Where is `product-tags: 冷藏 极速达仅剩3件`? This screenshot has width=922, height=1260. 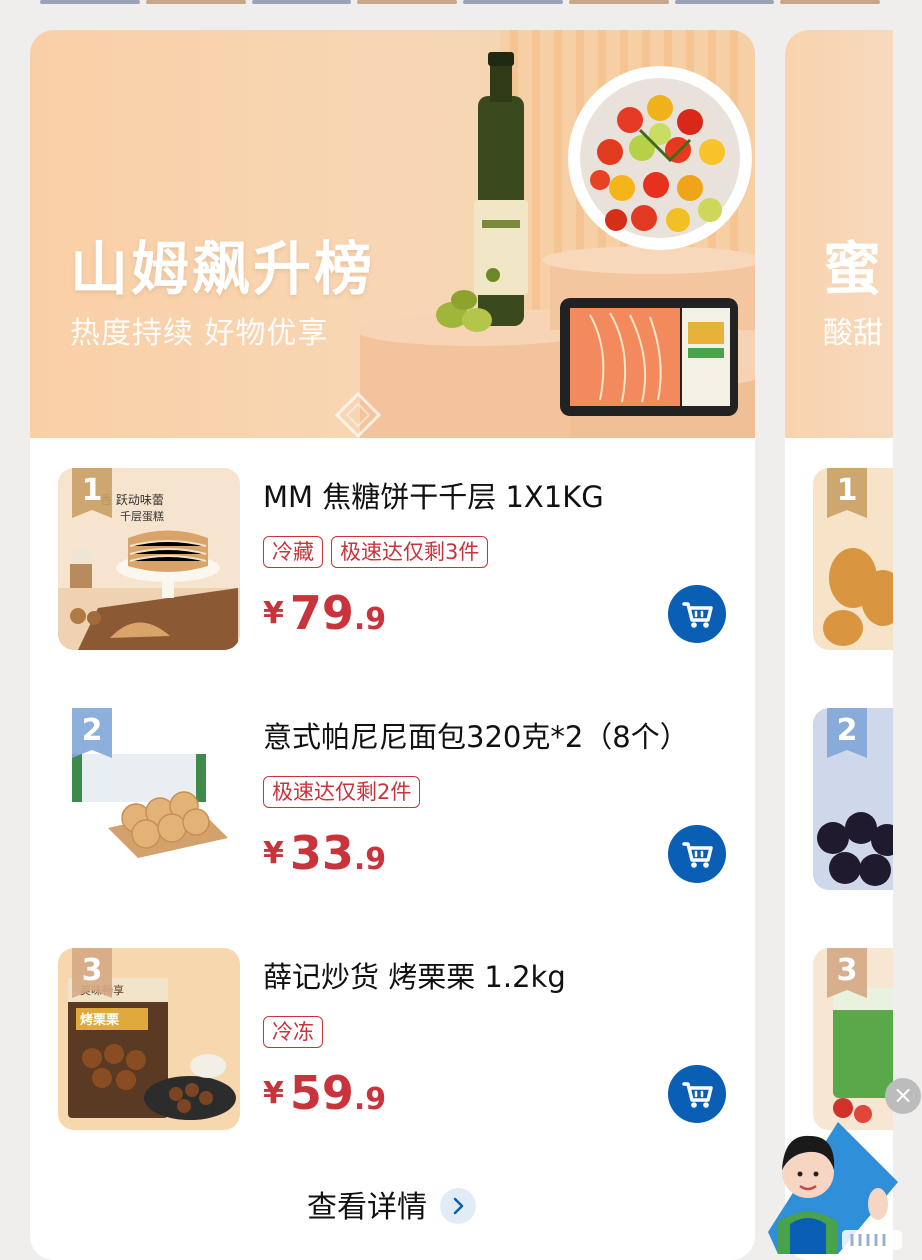
product-tags: 冷藏 极速达仅剩3件 is located at coordinates (376, 552).